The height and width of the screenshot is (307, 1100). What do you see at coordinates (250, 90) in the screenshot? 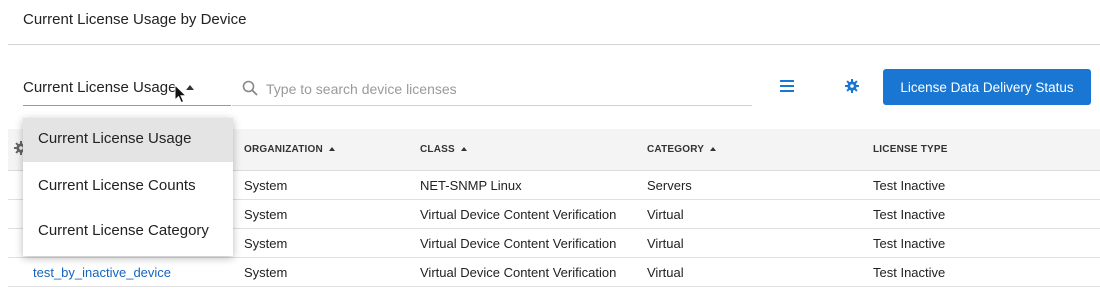
I see `search-icon` at bounding box center [250, 90].